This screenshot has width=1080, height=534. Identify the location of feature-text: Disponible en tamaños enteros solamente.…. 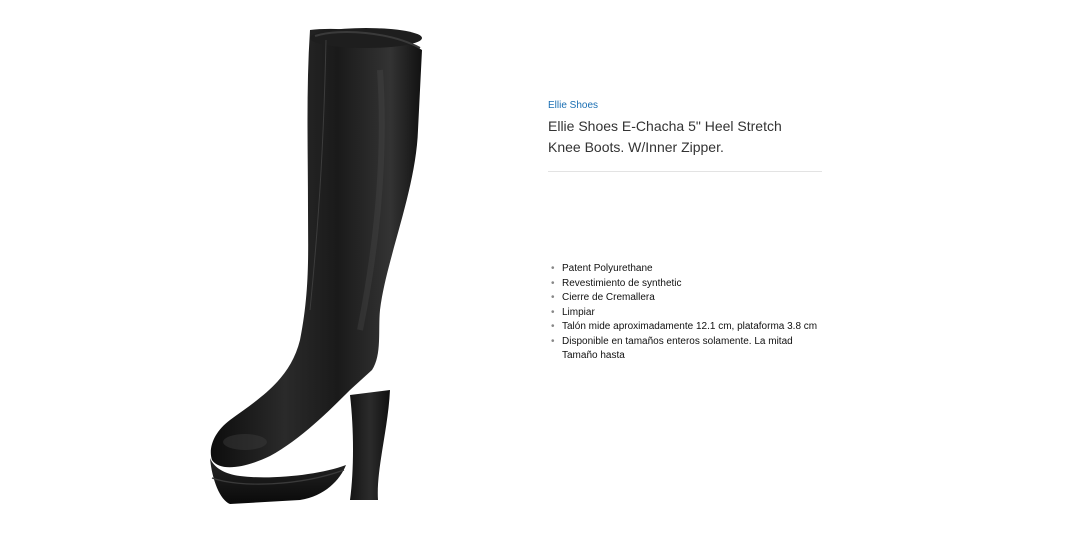
(677, 348).